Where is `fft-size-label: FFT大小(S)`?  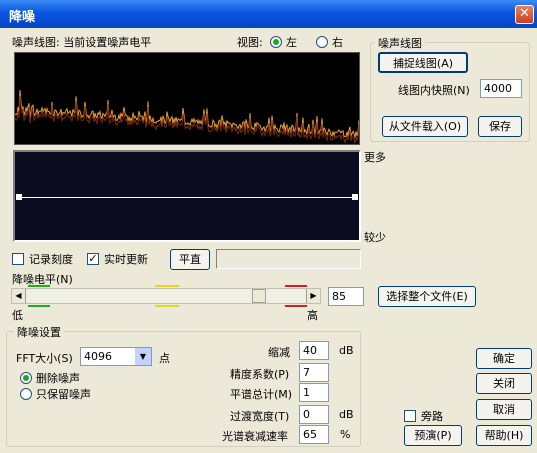
fft-size-label: FFT大小(S) is located at coordinates (44, 358).